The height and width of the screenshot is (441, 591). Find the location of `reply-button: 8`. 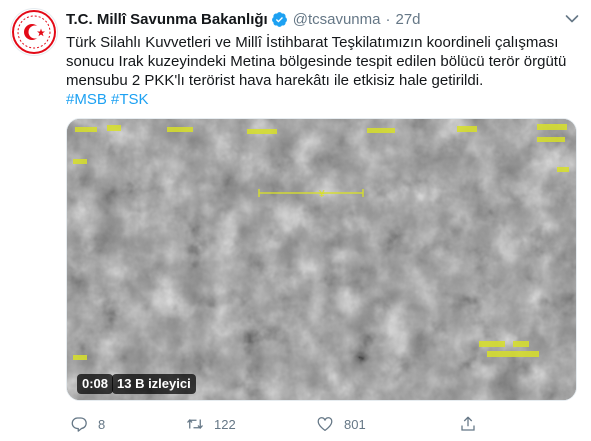

reply-button: 8 is located at coordinates (87, 424).